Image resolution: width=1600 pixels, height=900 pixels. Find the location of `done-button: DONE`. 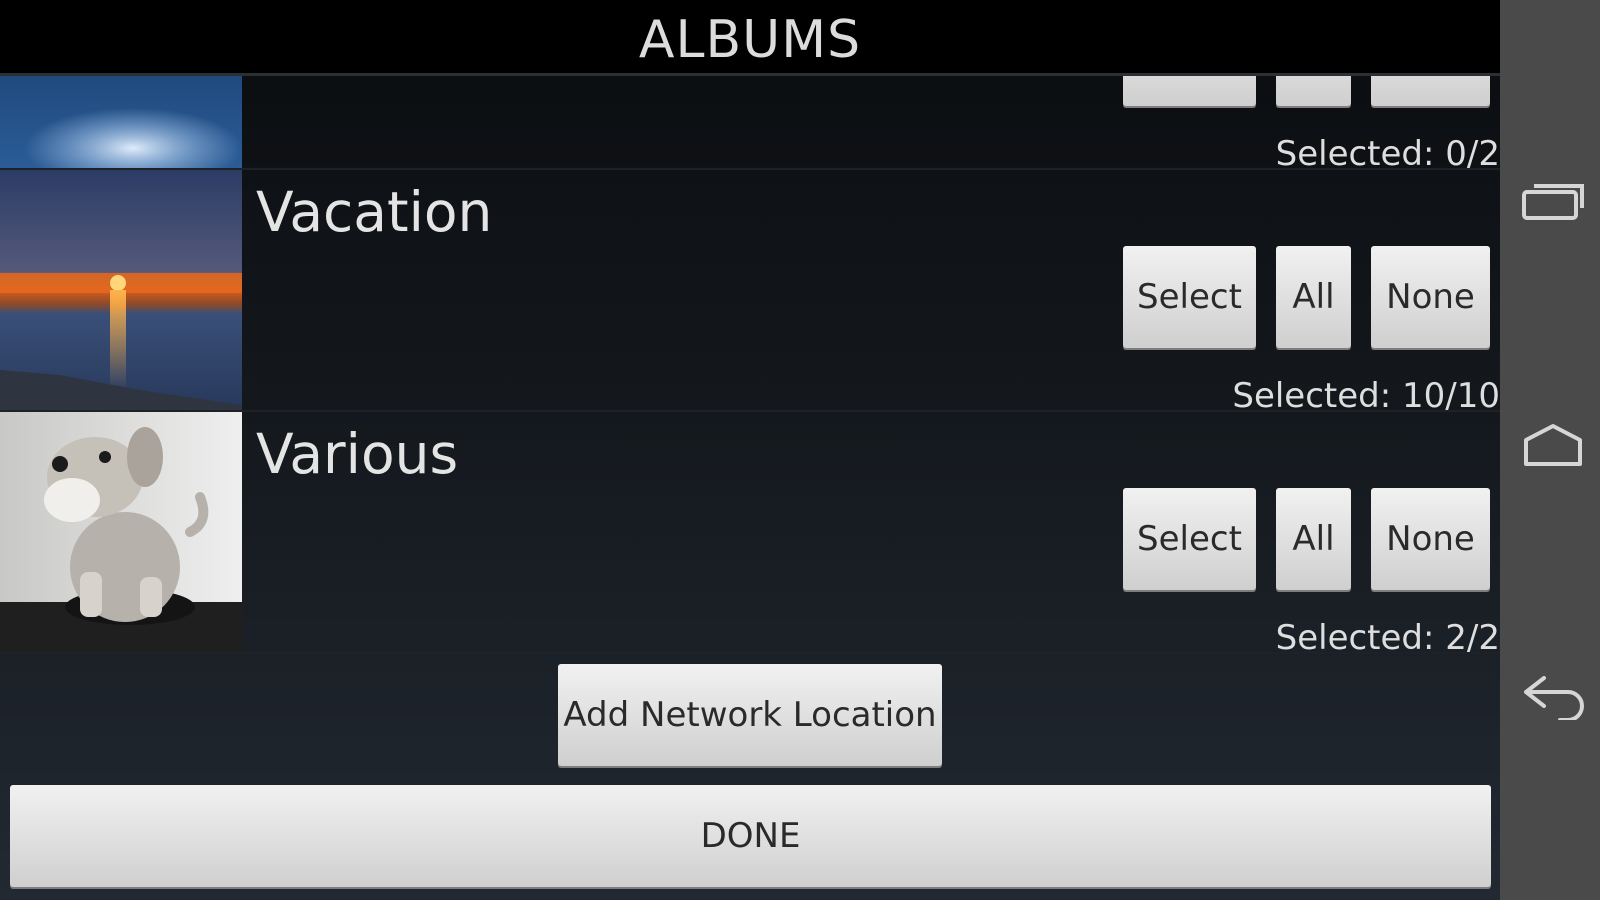

done-button: DONE is located at coordinates (750, 836).